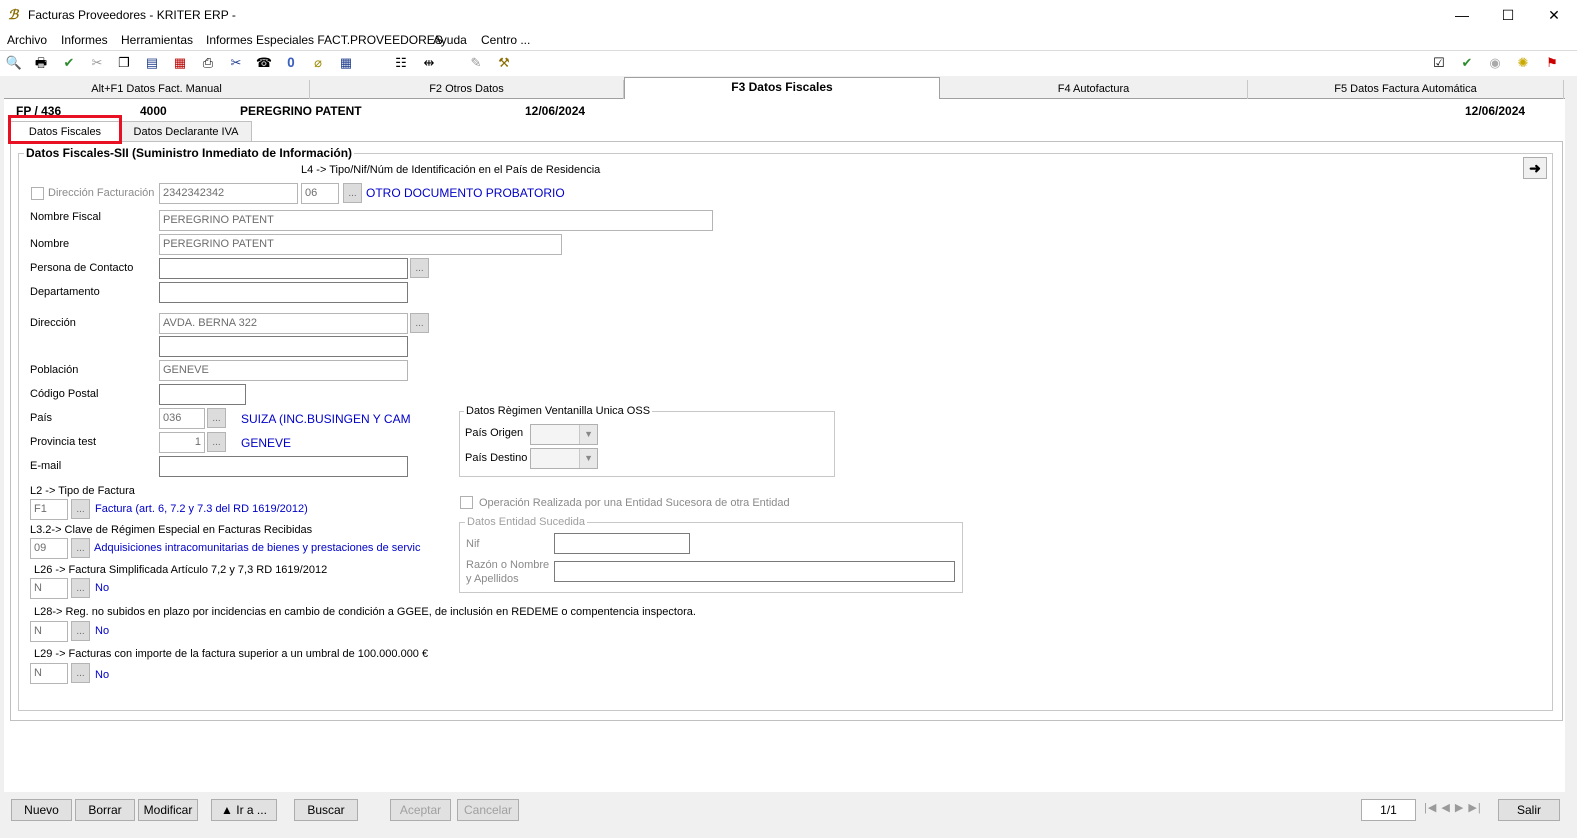 The width and height of the screenshot is (1577, 838). What do you see at coordinates (283, 370) in the screenshot?
I see `poblacion-field: GENEVE` at bounding box center [283, 370].